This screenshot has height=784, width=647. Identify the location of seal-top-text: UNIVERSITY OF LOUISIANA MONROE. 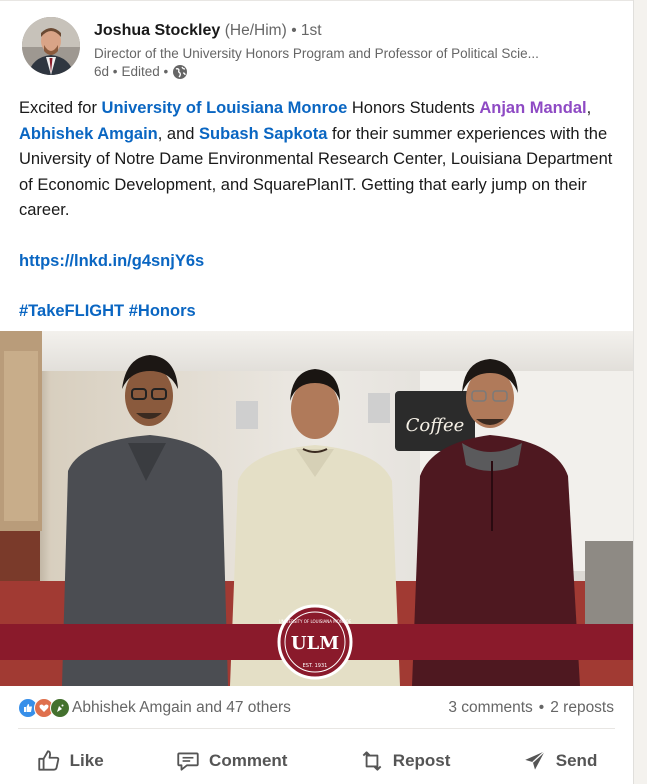
(315, 621).